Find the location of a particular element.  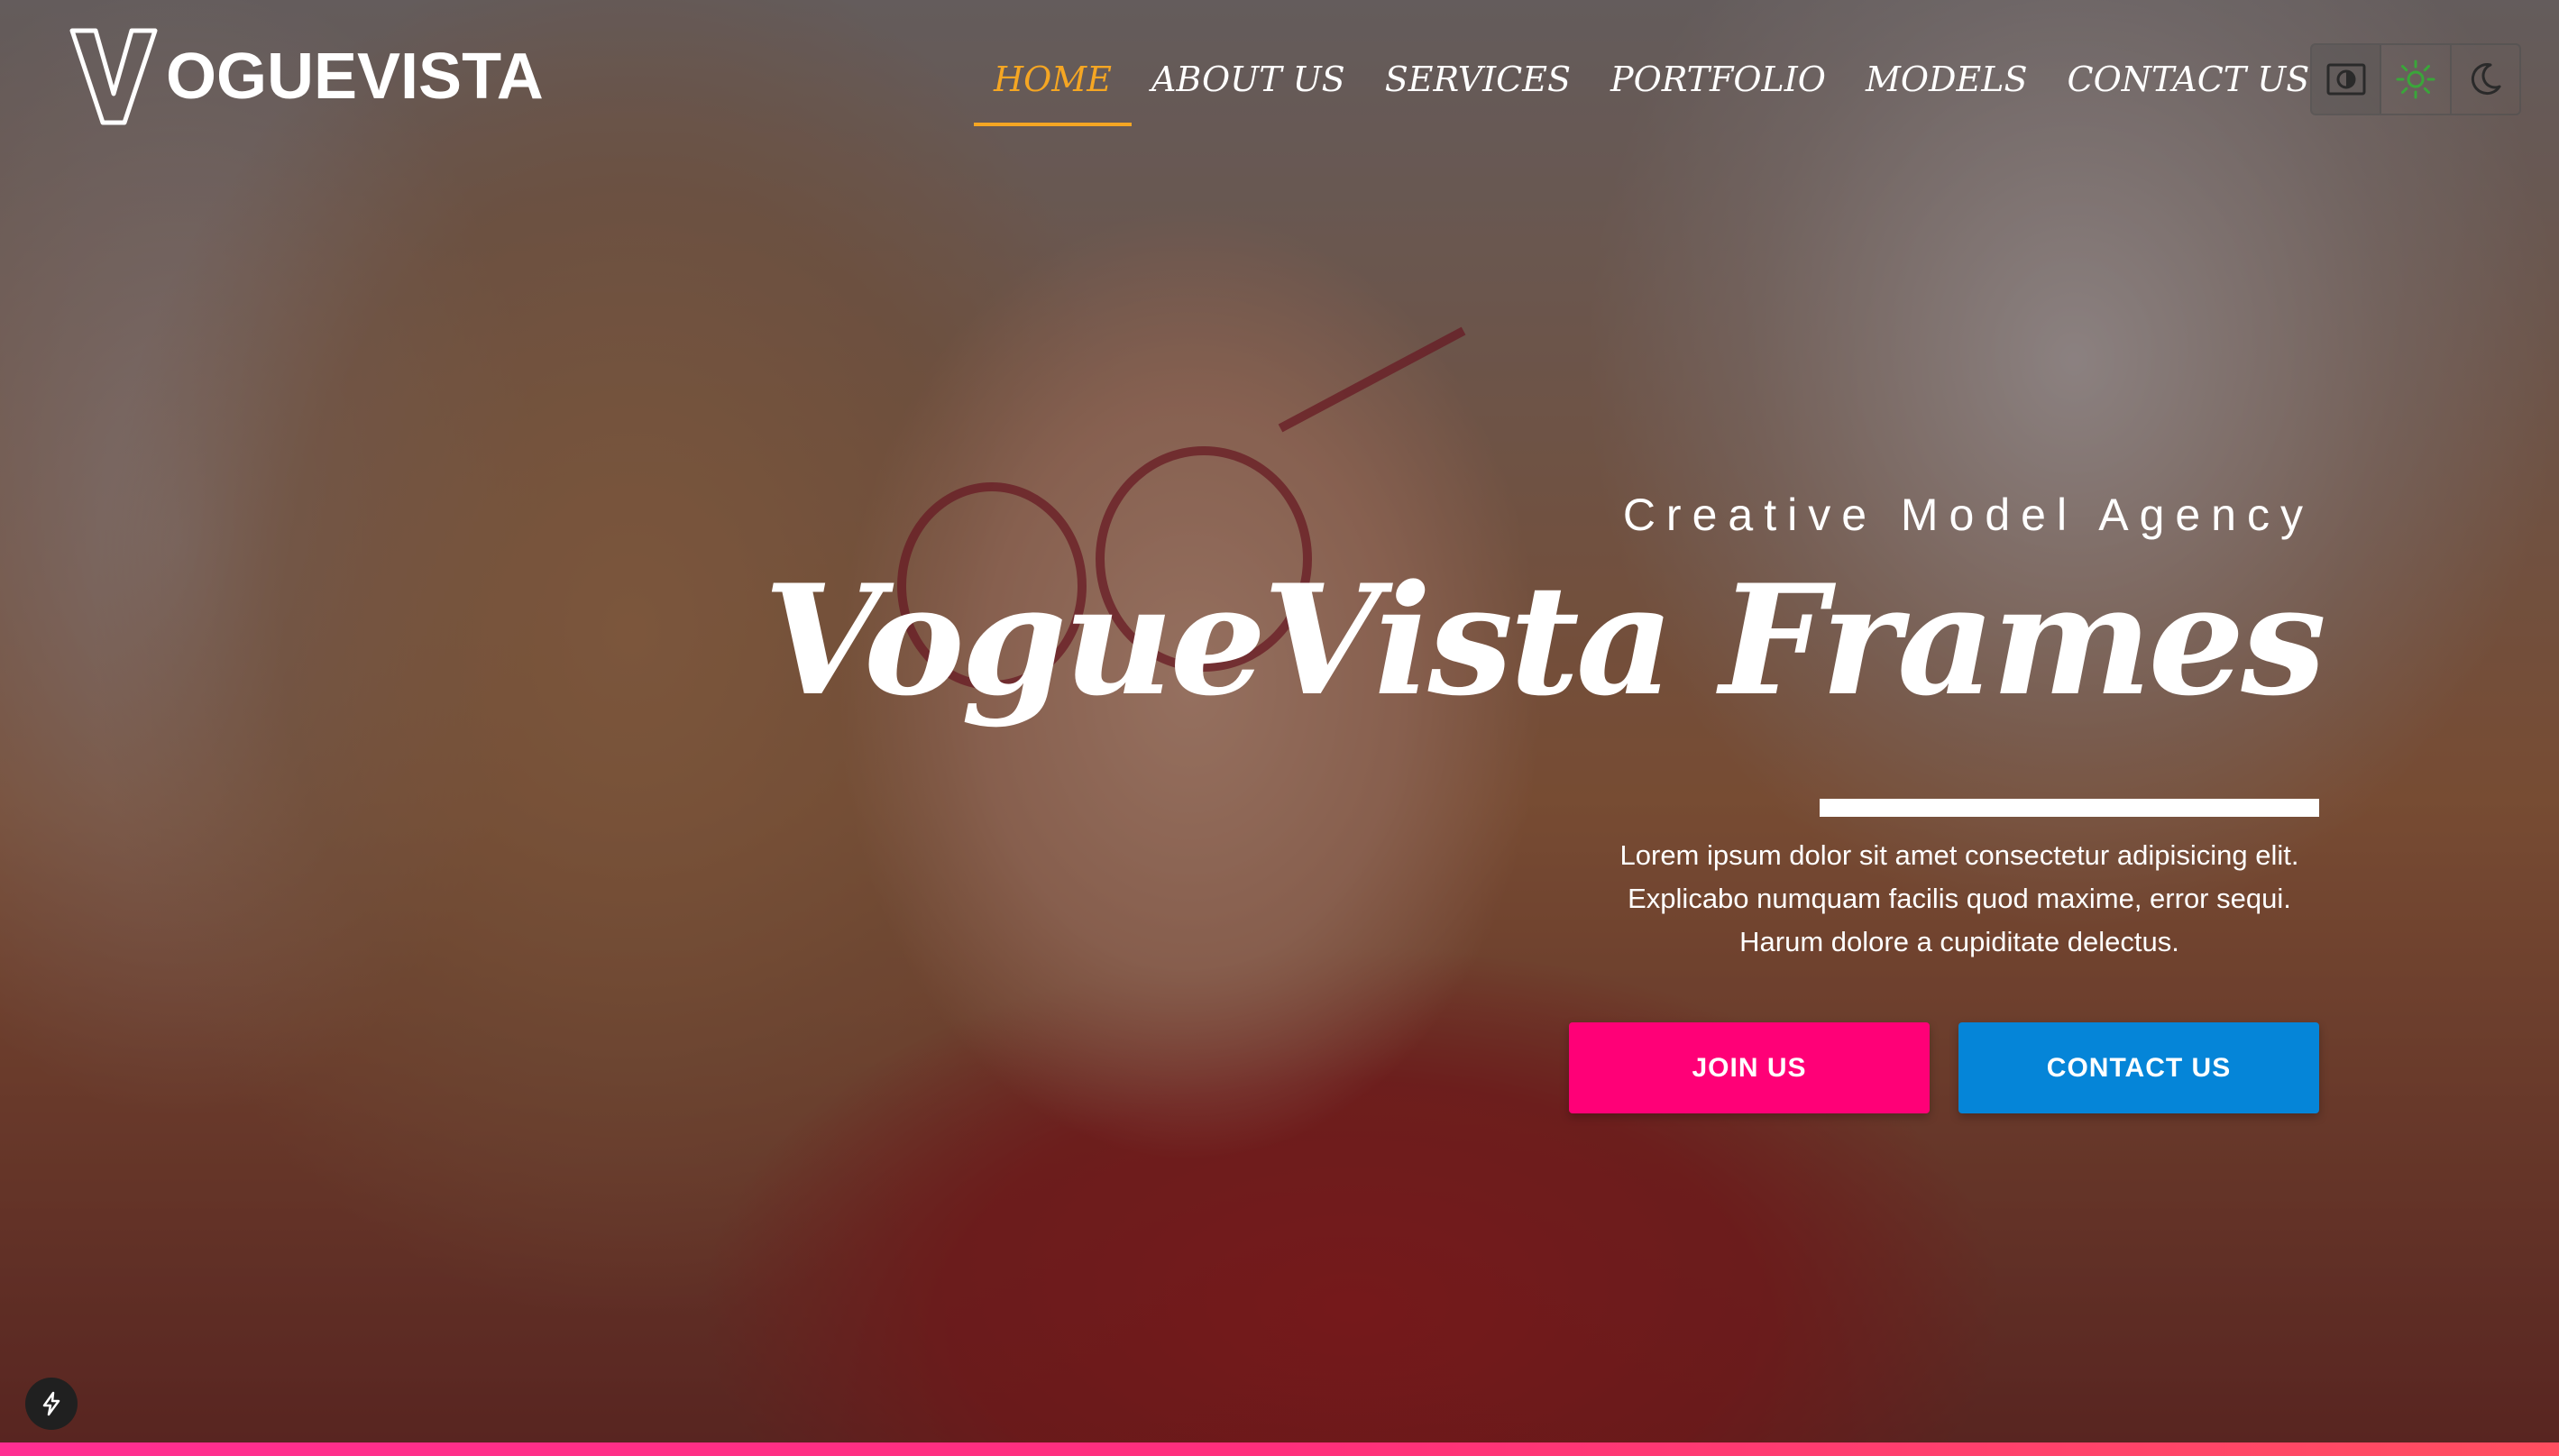

theme-light-button is located at coordinates (2416, 79).